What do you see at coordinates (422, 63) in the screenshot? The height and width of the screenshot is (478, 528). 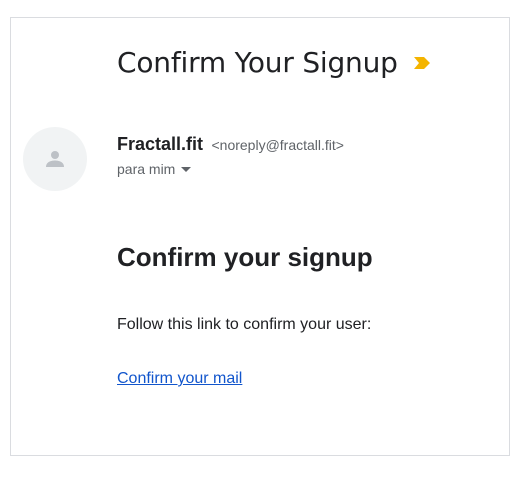 I see `important-marker-icon` at bounding box center [422, 63].